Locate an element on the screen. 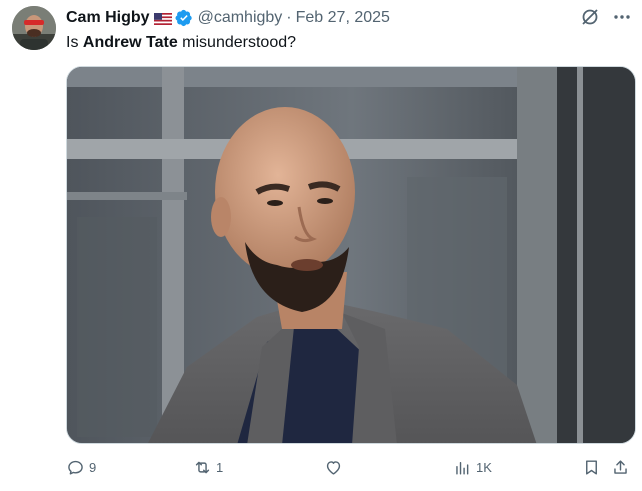 This screenshot has height=491, width=642. repost-button: 1 is located at coordinates (208, 467).